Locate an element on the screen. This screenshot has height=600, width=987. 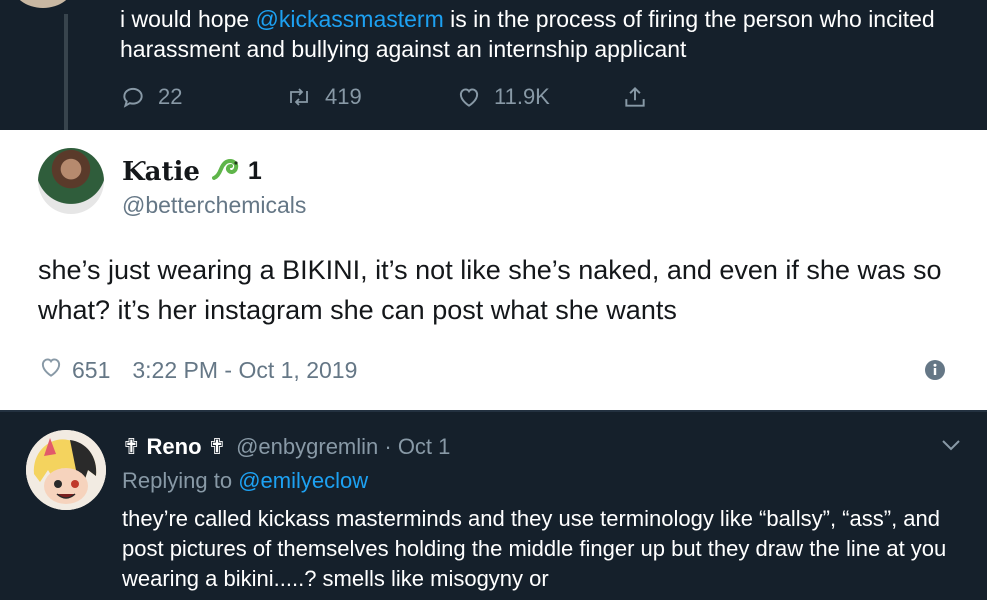
snake-emoji-icon is located at coordinates (227, 171).